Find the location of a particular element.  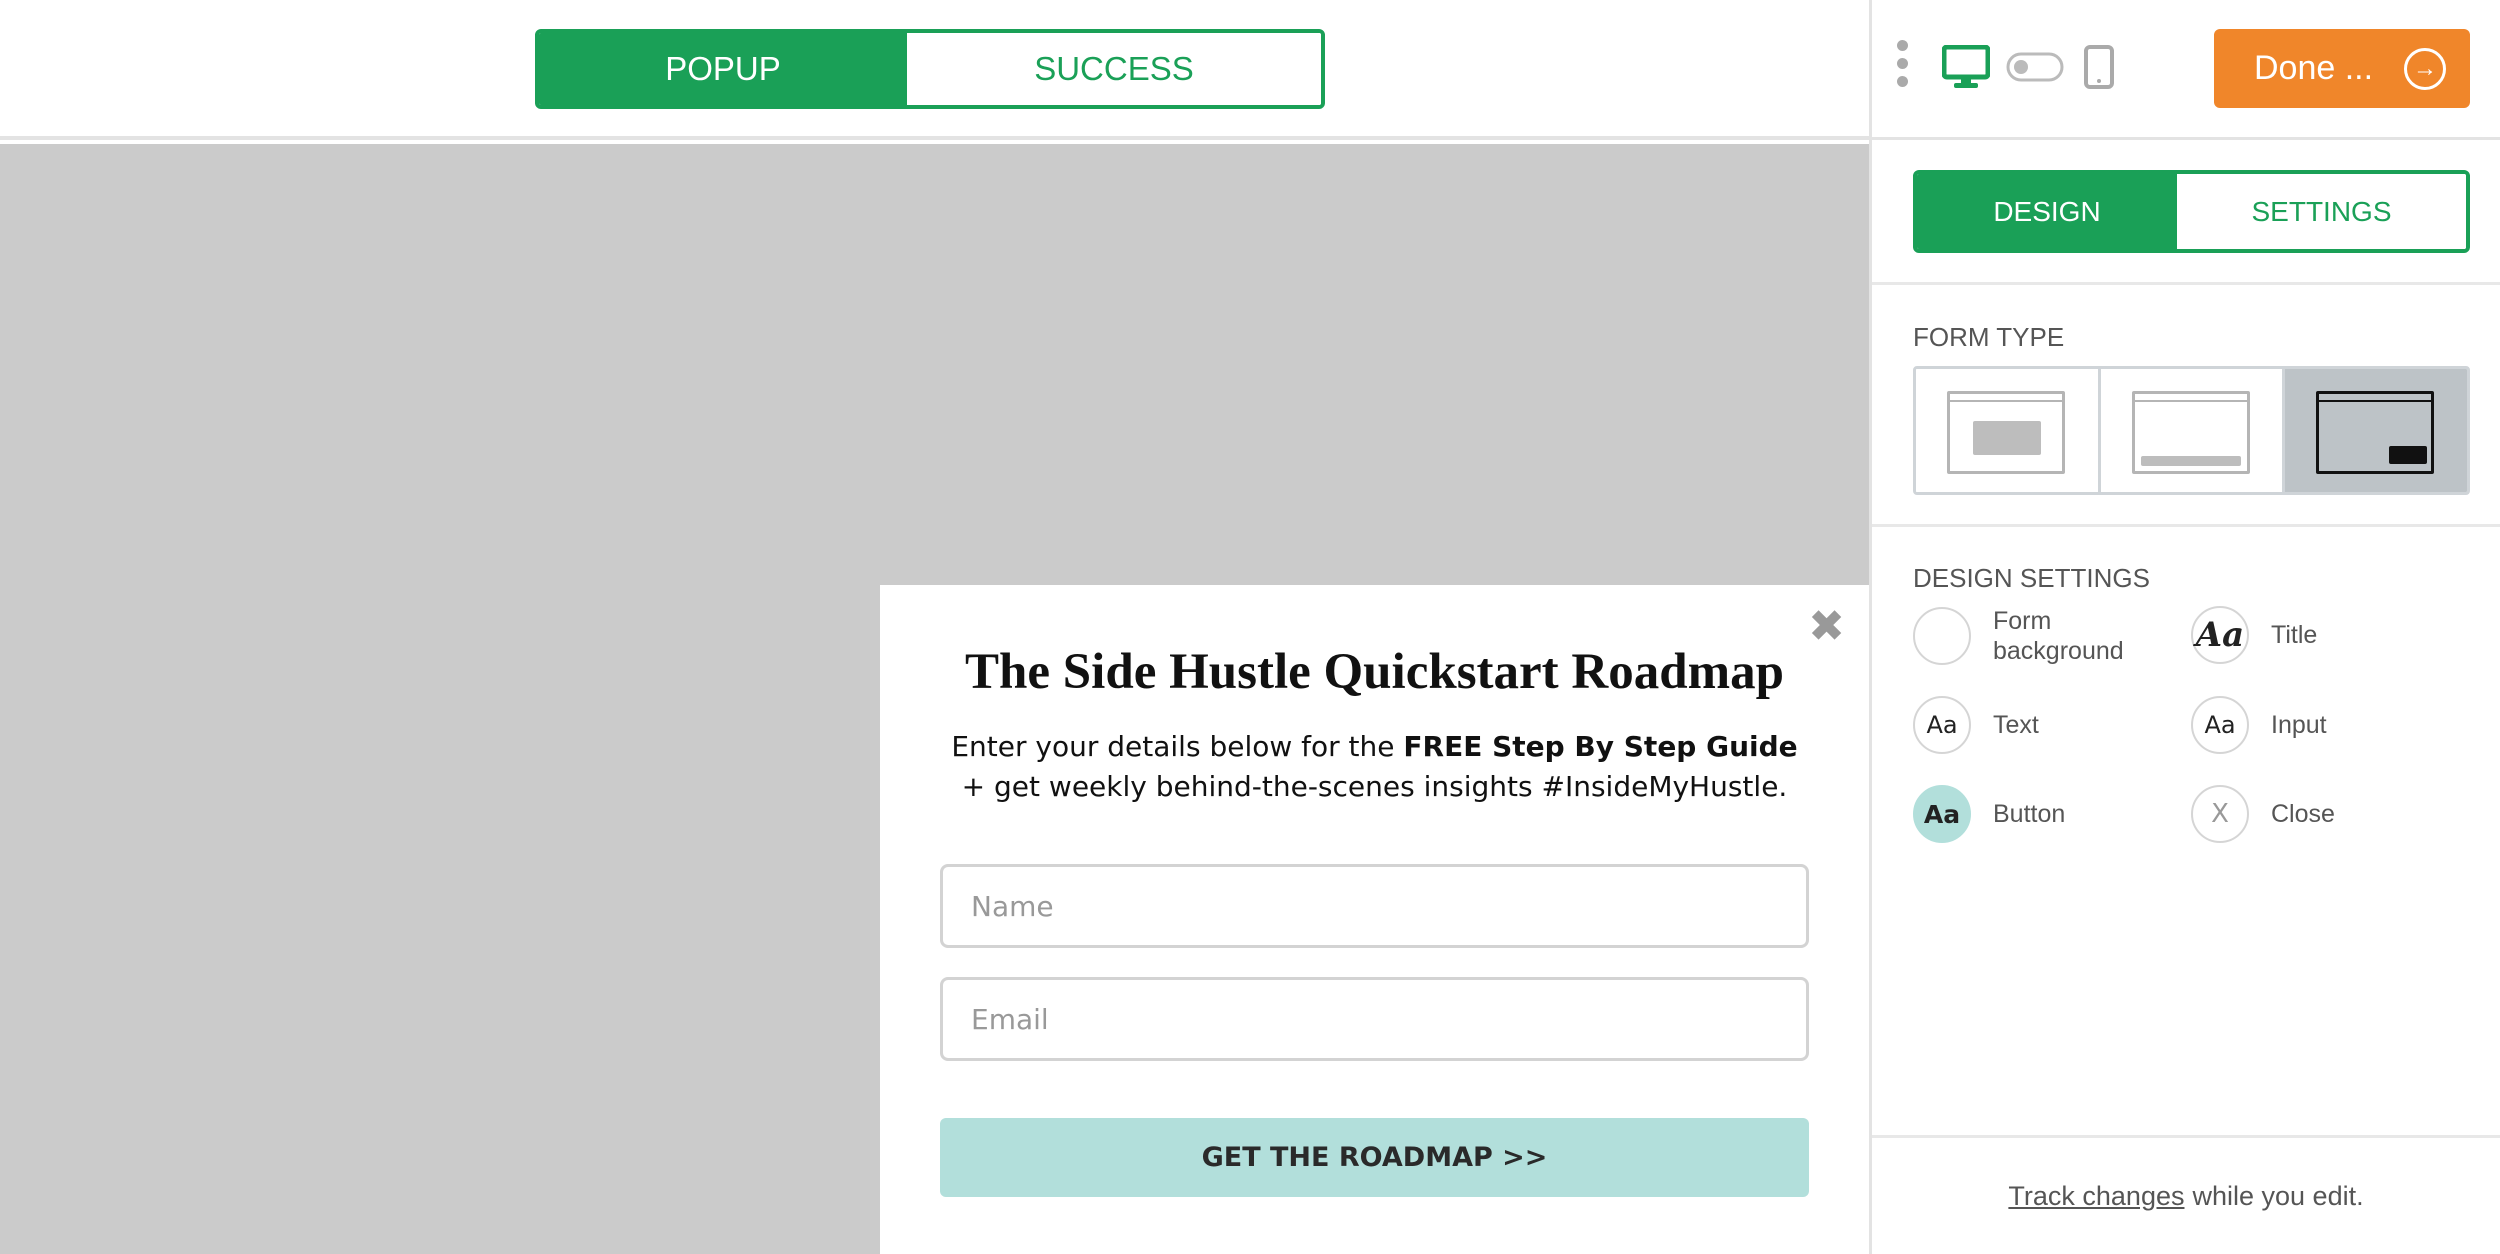

editor-toolbar: POPUP SUCCESS is located at coordinates (934, 70).